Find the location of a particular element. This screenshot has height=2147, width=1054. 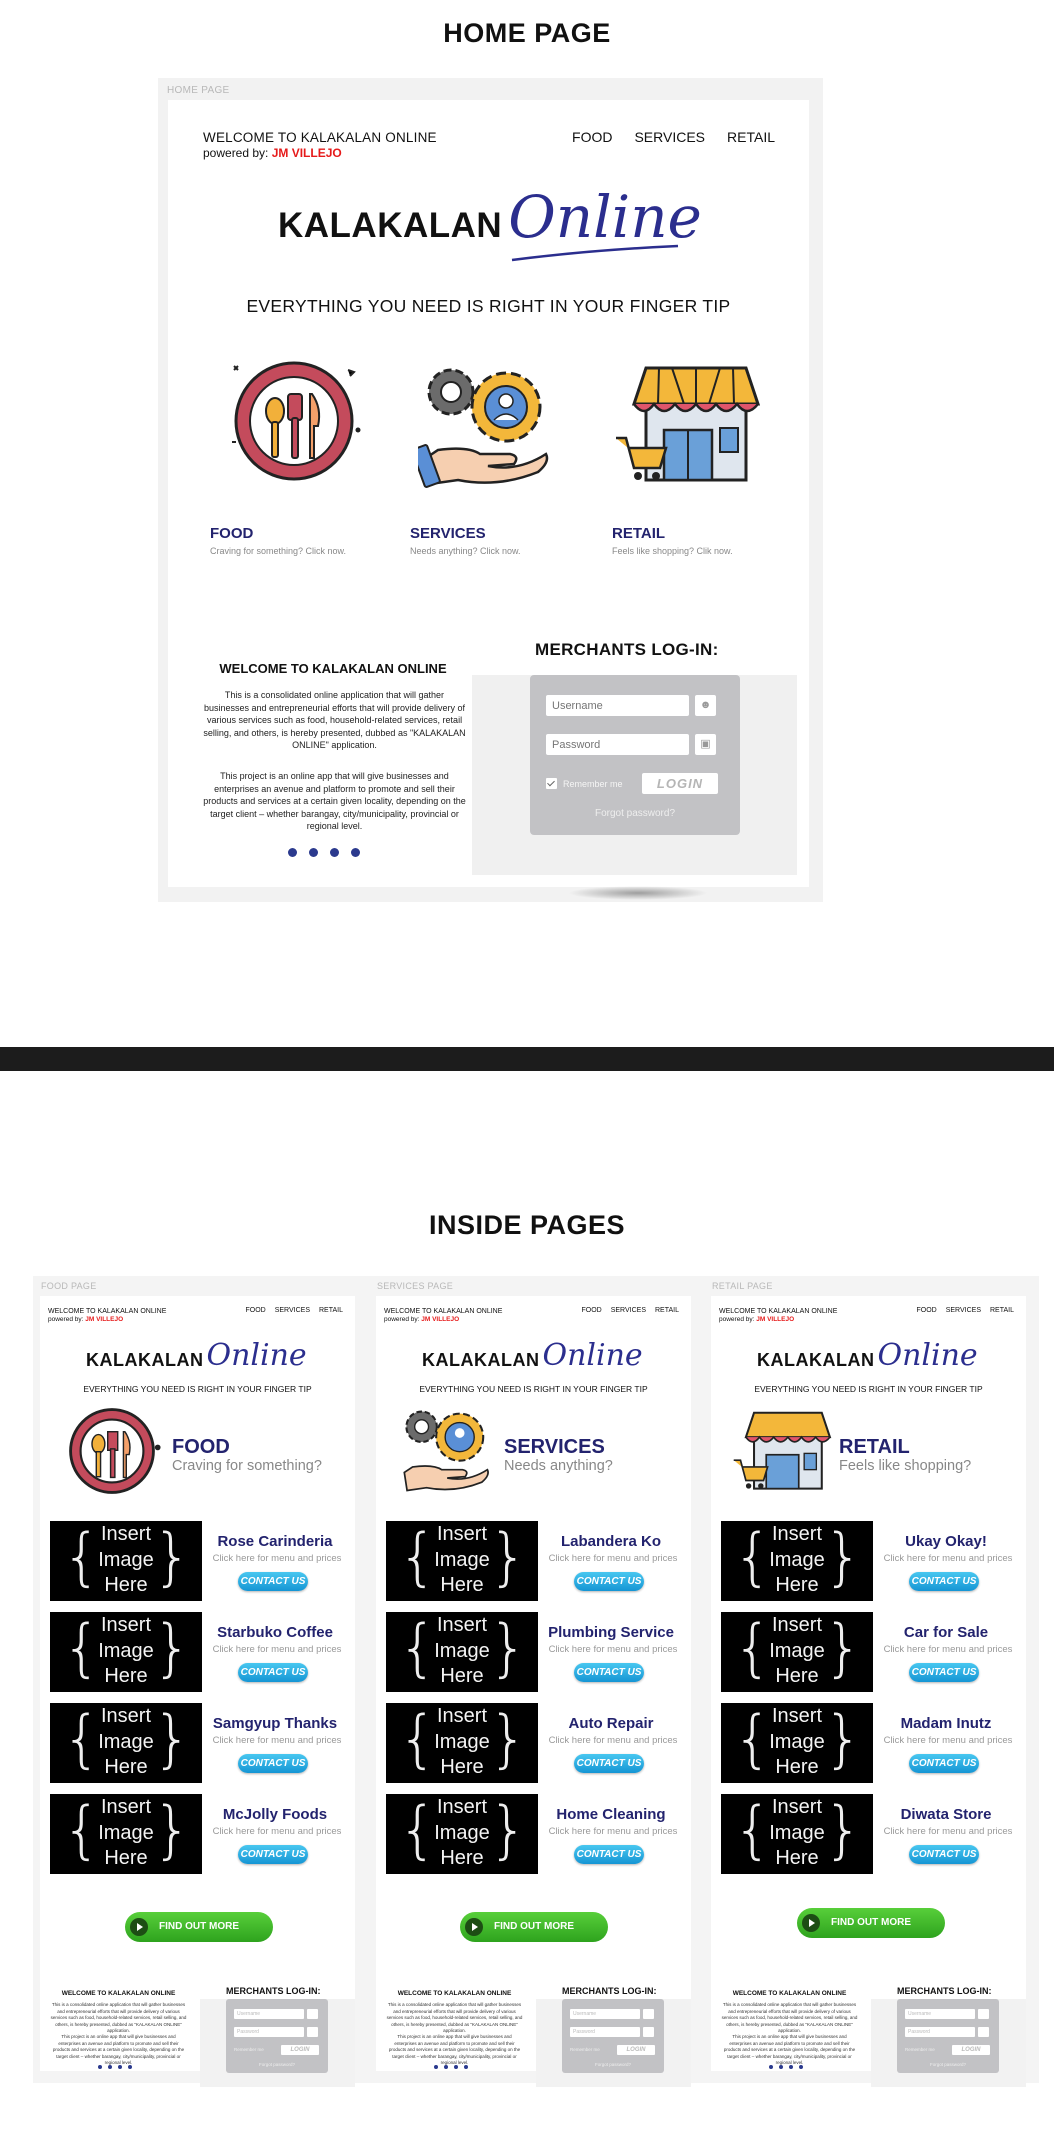

remember-checkbox is located at coordinates (551, 783).